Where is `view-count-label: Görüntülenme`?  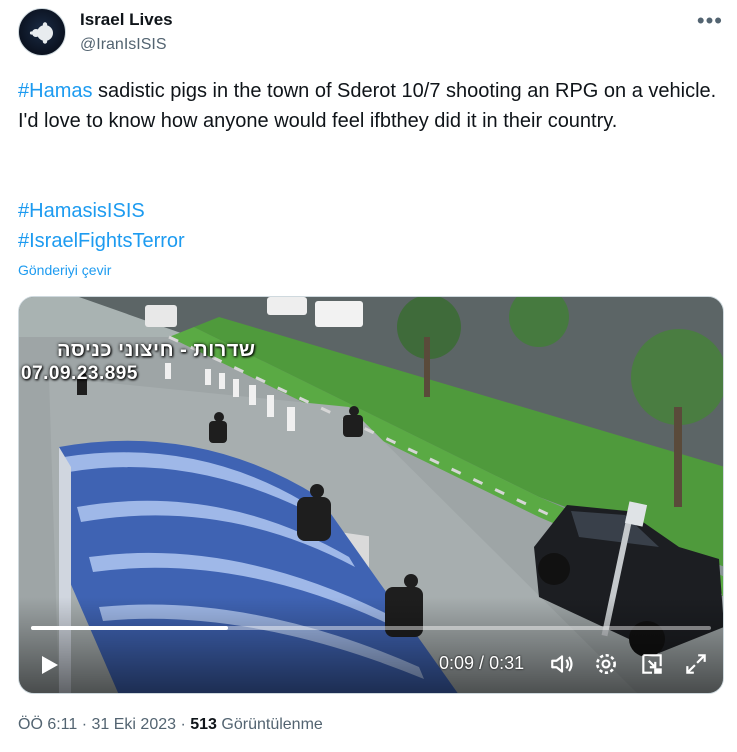 view-count-label: Görüntülenme is located at coordinates (269, 724).